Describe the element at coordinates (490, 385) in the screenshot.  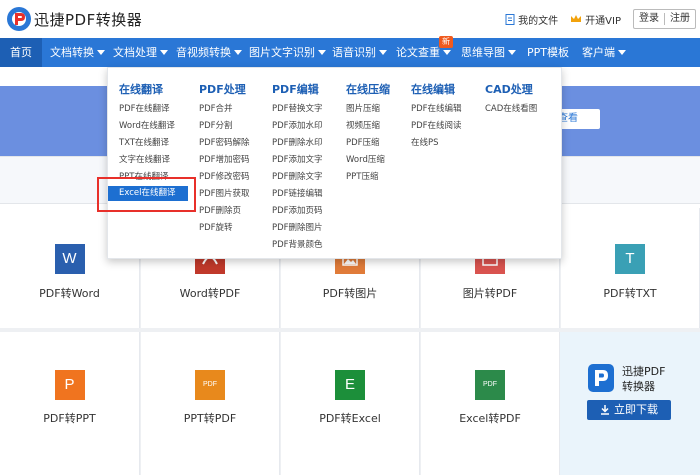
I see `excel-to-pdf-icon: PDF` at that location.